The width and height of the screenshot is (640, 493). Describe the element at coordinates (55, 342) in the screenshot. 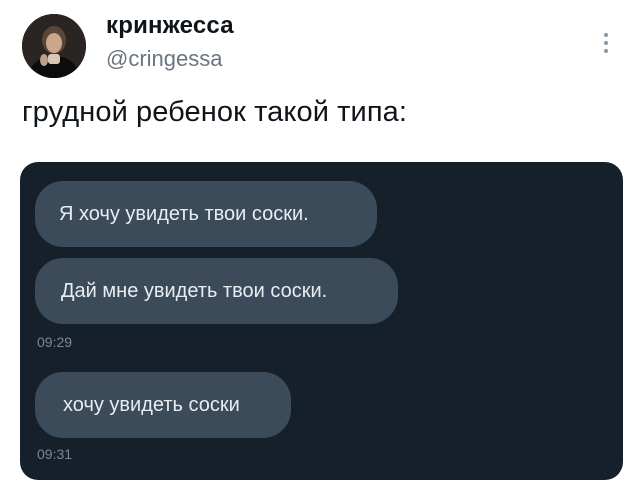

I see `message-timestamp: 09:29` at that location.